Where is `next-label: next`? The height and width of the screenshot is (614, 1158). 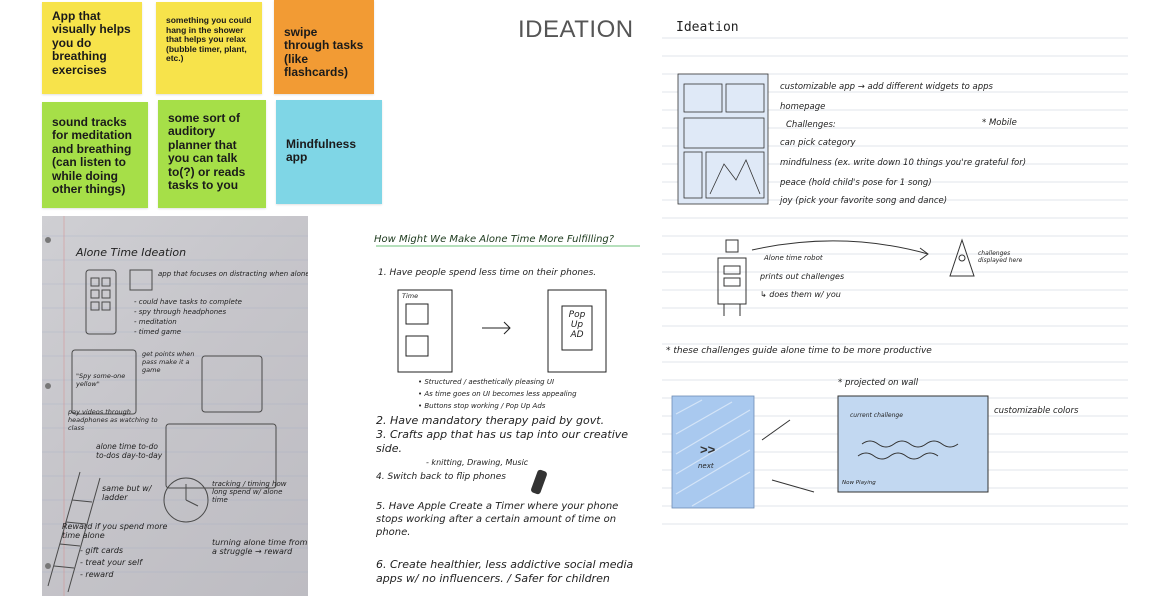 next-label: next is located at coordinates (706, 466).